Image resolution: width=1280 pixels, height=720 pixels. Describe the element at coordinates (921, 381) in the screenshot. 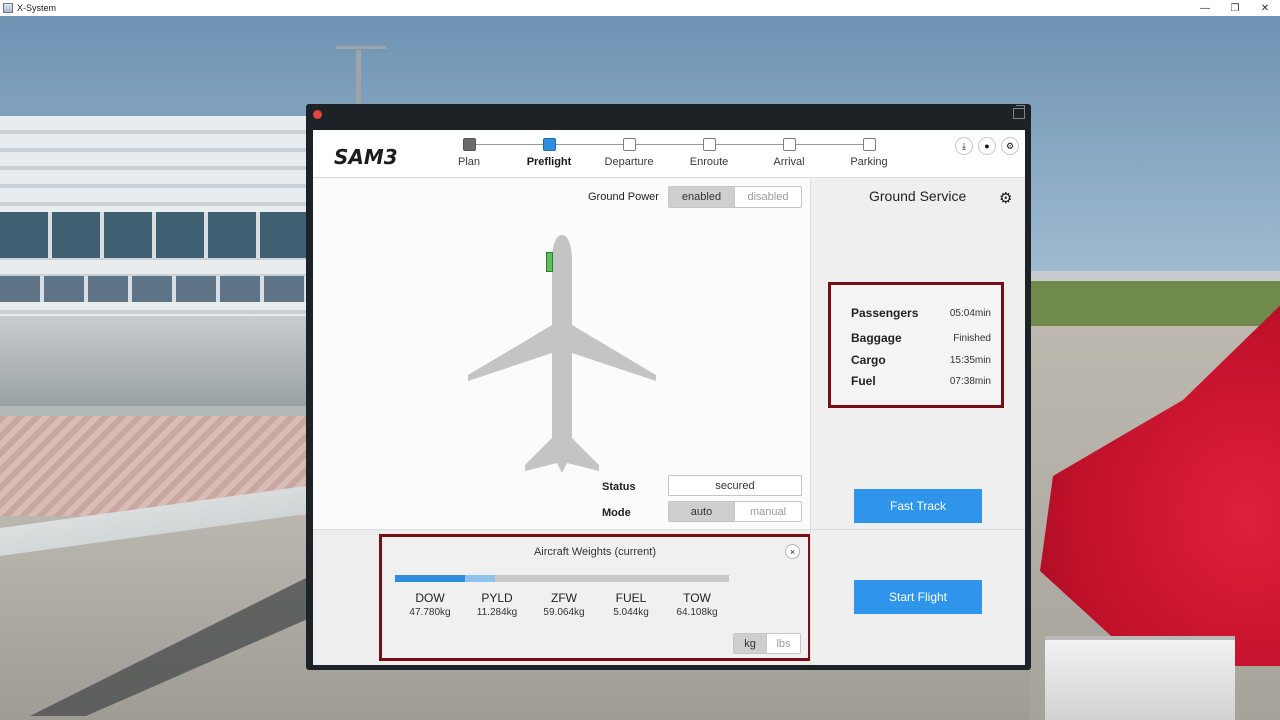

I see `service-row-fuel: Fuel 07:38min` at that location.